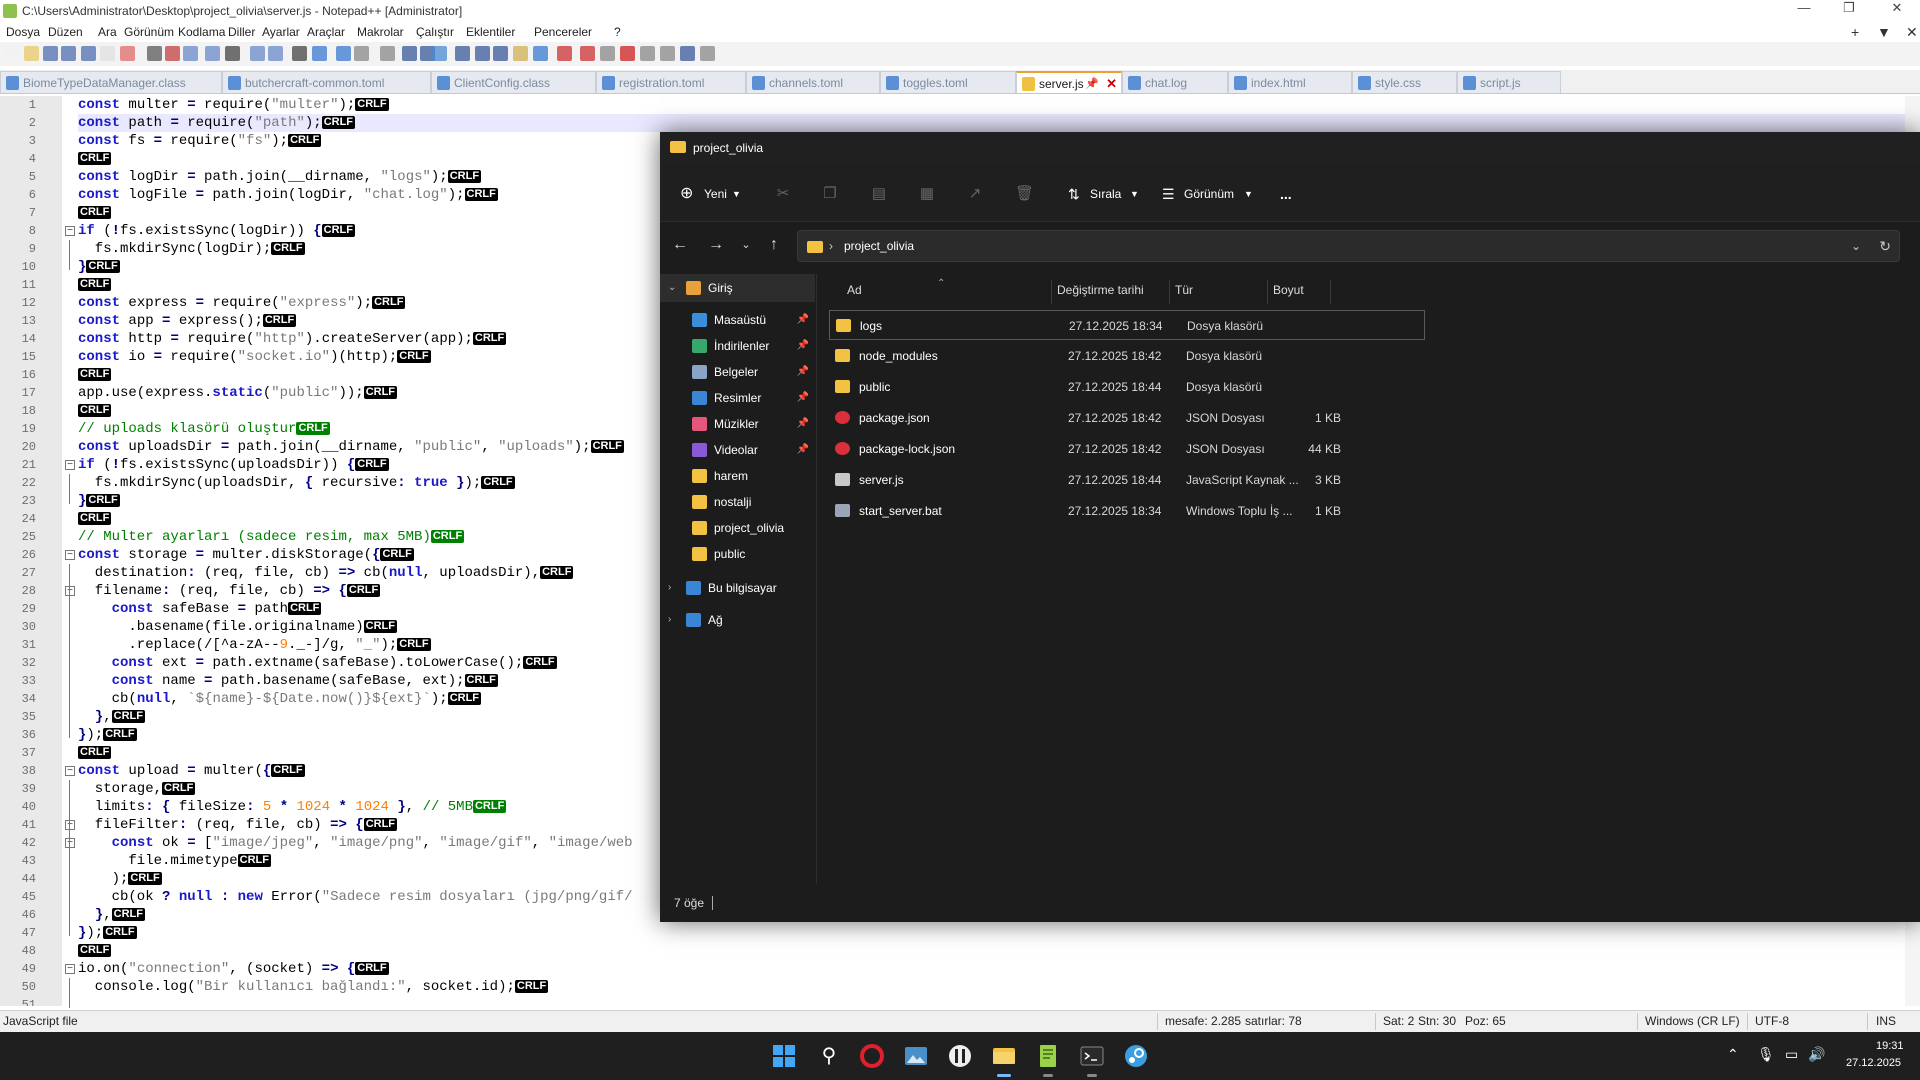 The height and width of the screenshot is (1080, 1920). Describe the element at coordinates (716, 245) in the screenshot. I see `forward-arrow-icon: →` at that location.